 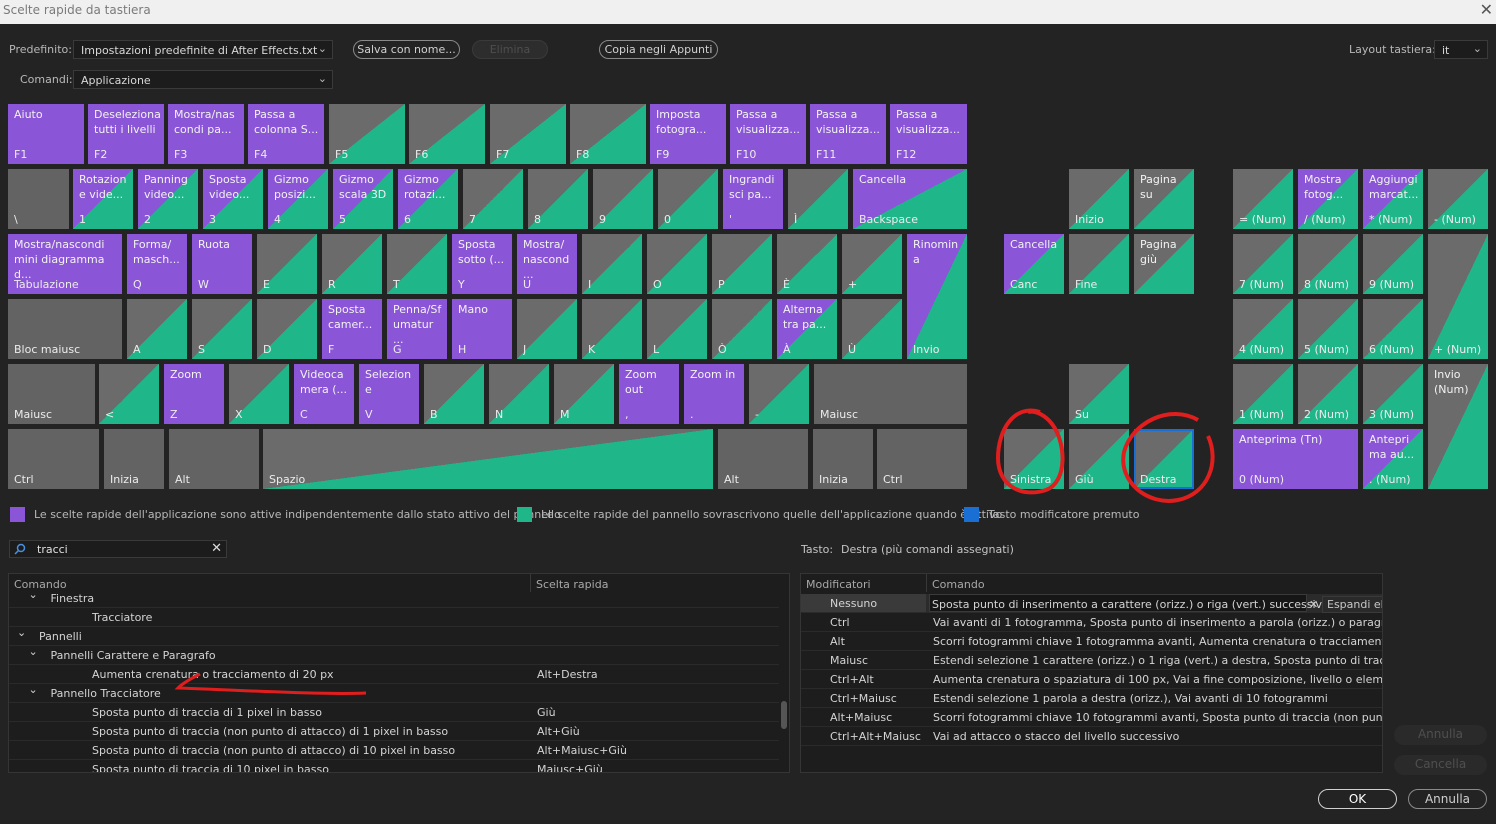 What do you see at coordinates (352, 264) in the screenshot?
I see `key-r: R` at bounding box center [352, 264].